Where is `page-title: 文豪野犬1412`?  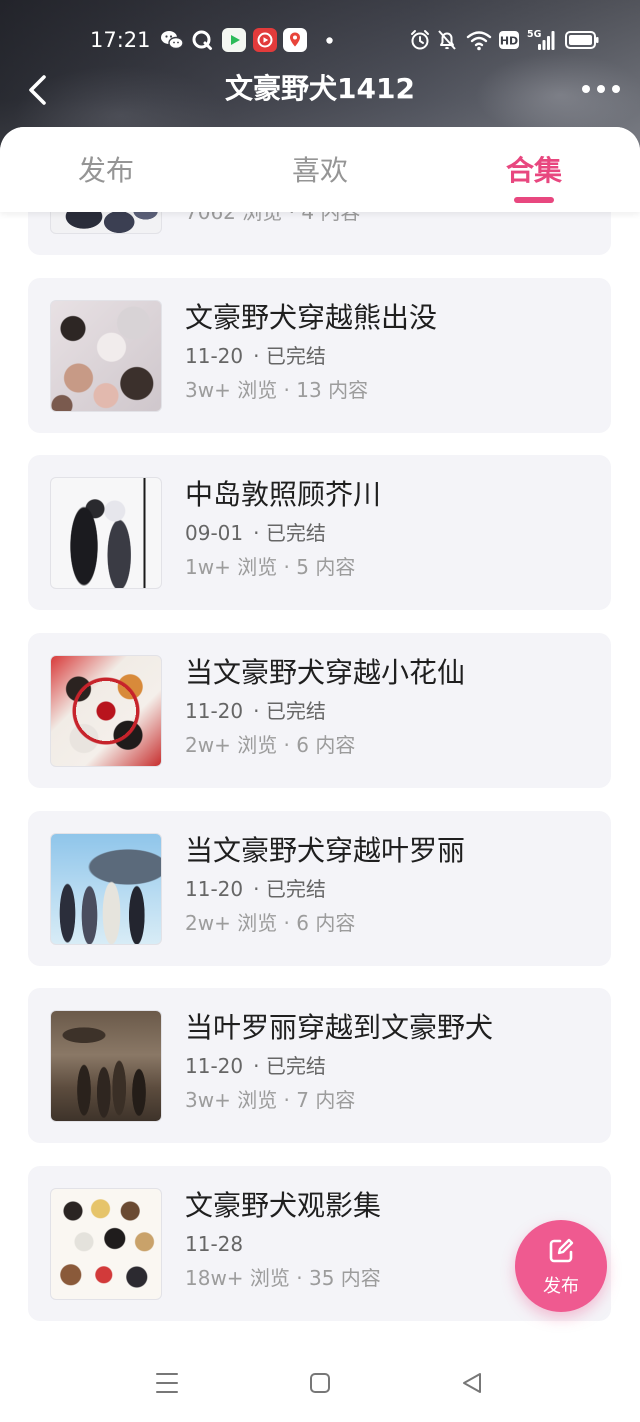 page-title: 文豪野犬1412 is located at coordinates (320, 88).